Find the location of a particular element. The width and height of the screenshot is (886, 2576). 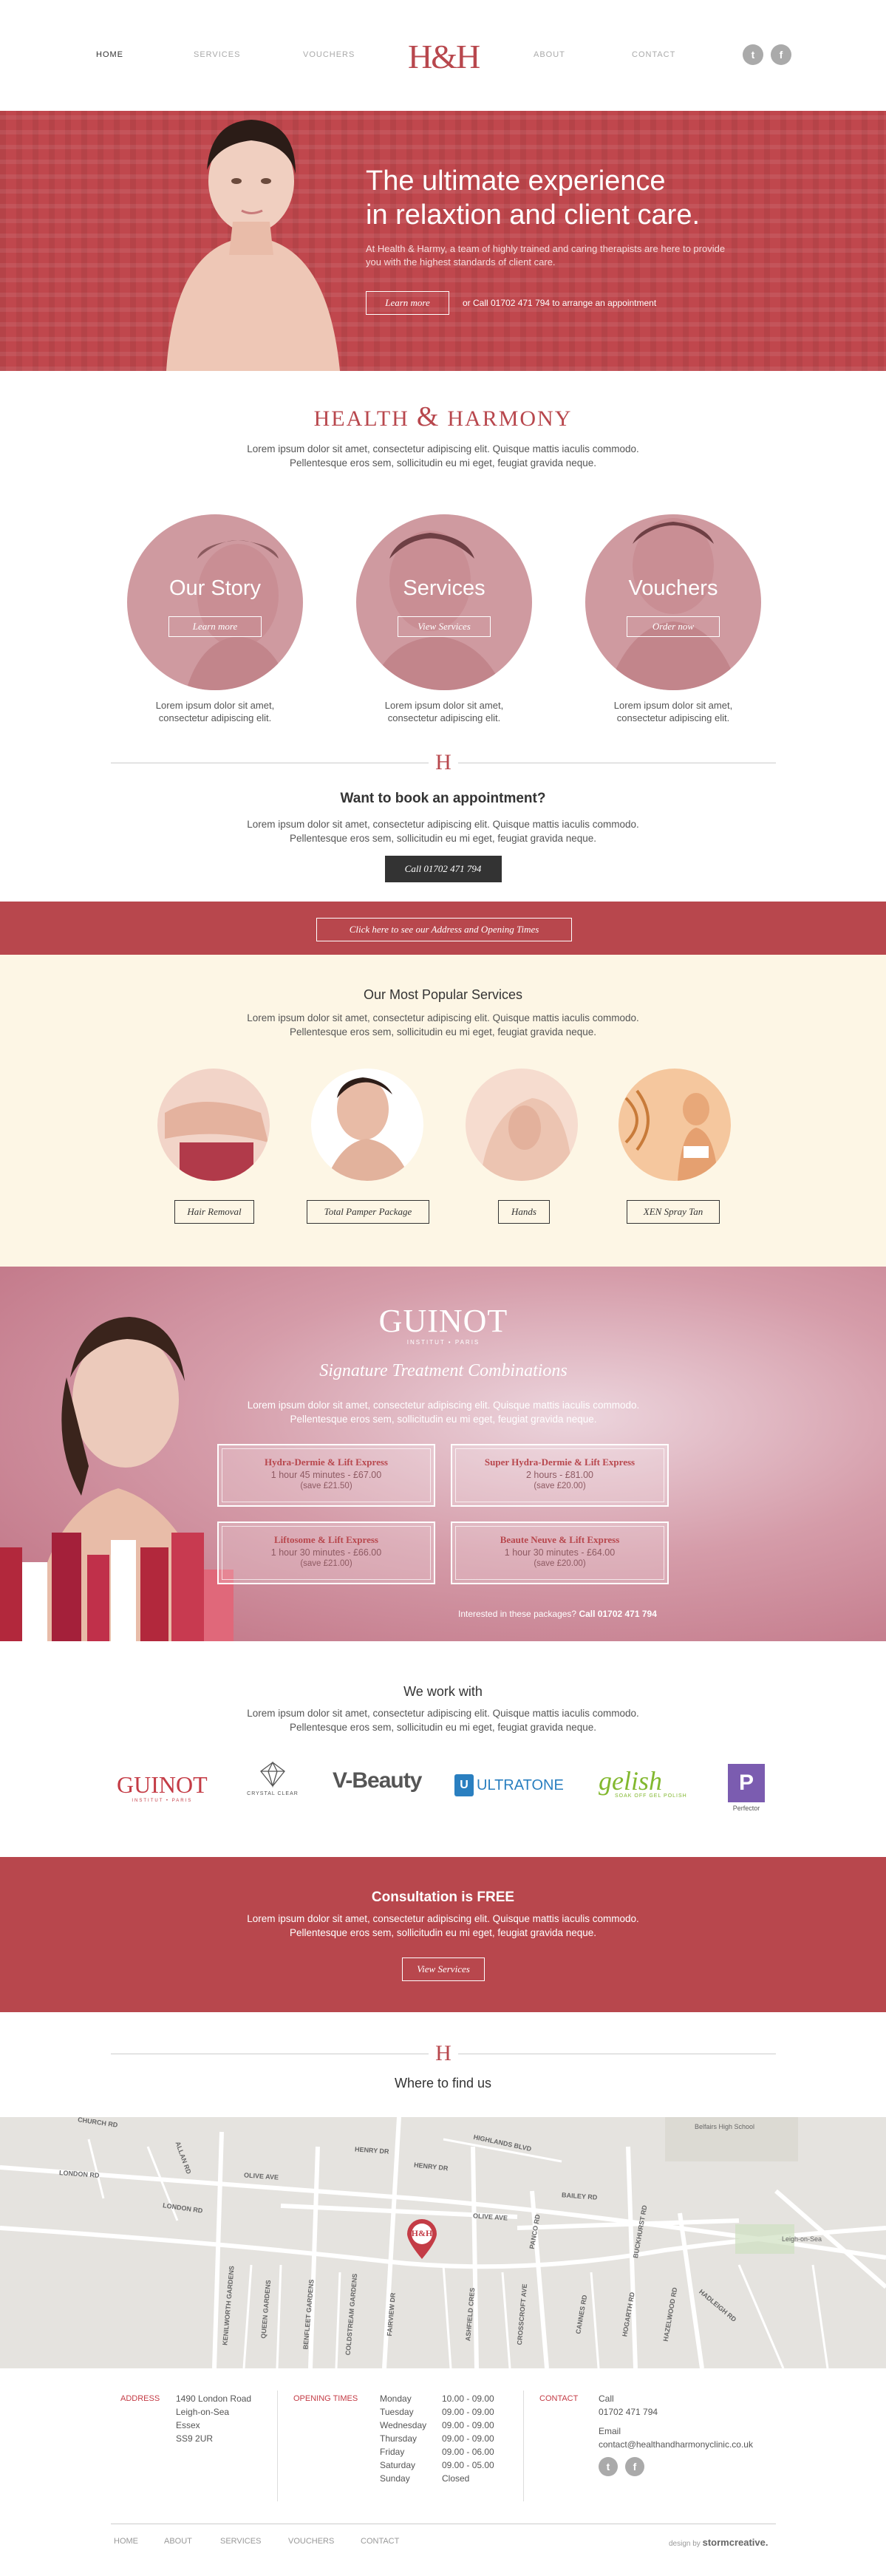

hero-model-image is located at coordinates (253, 245).